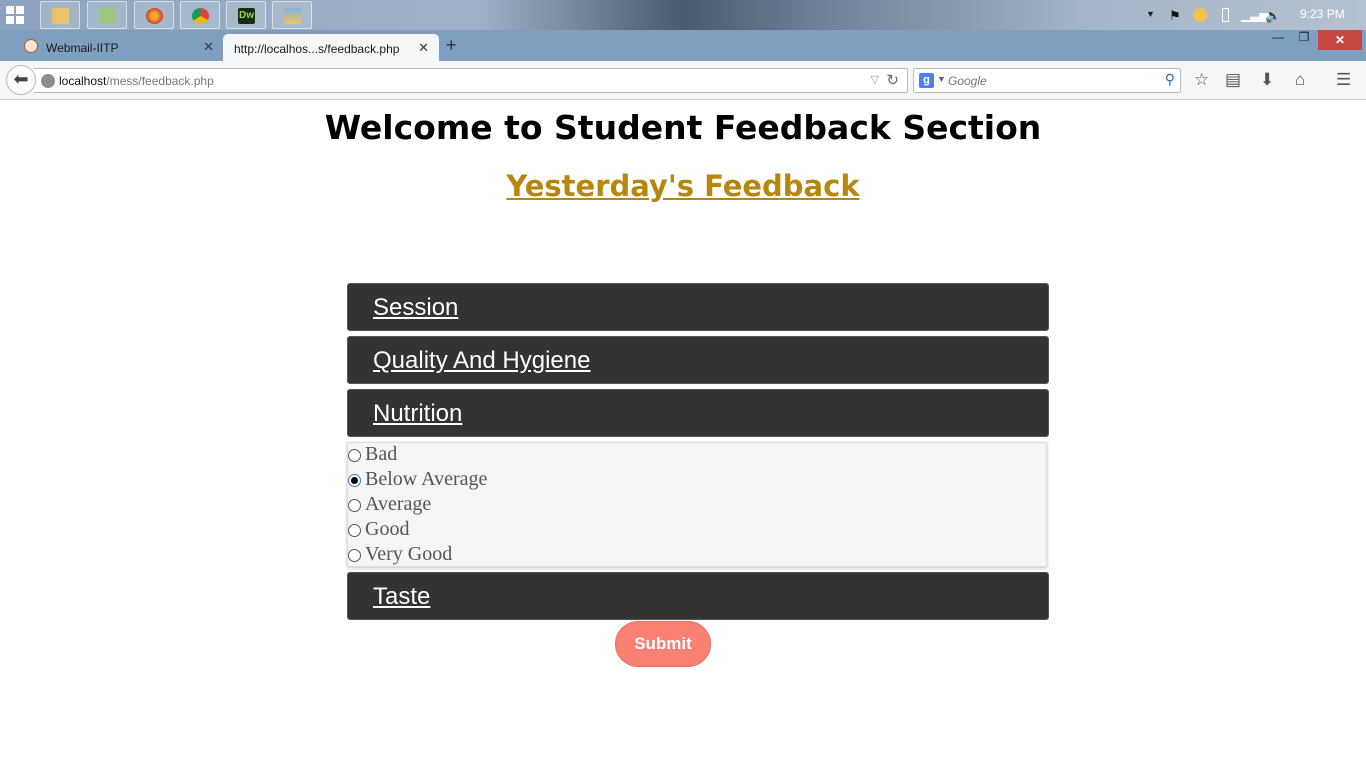 Image resolution: width=1366 pixels, height=768 pixels. I want to click on accordion-session-label: Session, so click(415, 308).